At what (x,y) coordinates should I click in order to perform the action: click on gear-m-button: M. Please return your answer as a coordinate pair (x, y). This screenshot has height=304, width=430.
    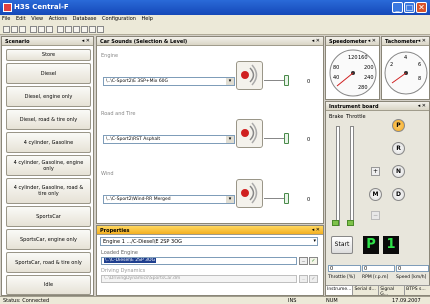
    Looking at the image, I should click on (375, 194).